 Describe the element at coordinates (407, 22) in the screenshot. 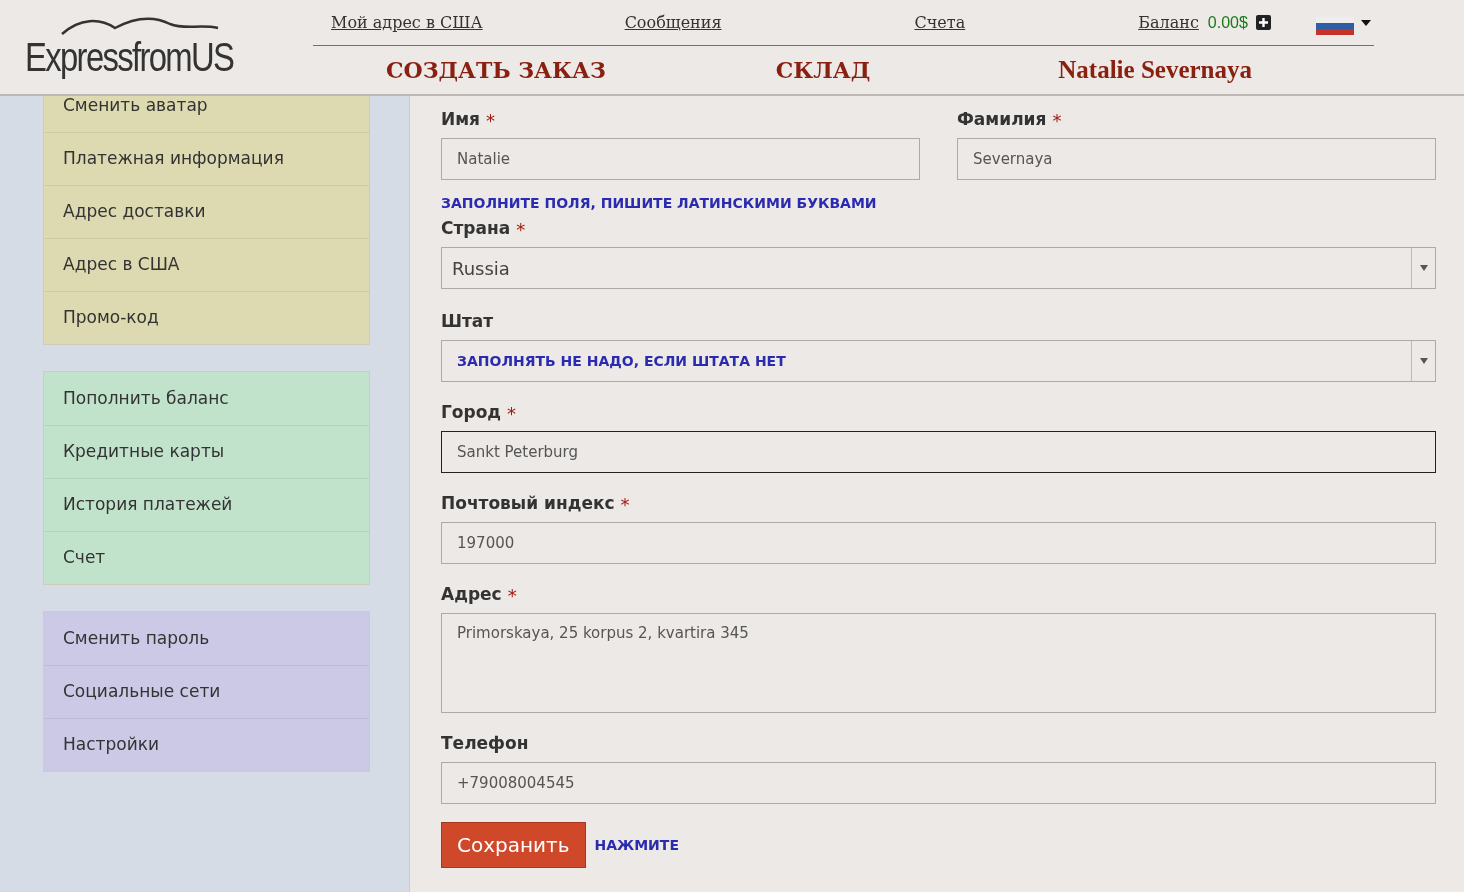

I see `nav-link: Мой адрес в США` at that location.